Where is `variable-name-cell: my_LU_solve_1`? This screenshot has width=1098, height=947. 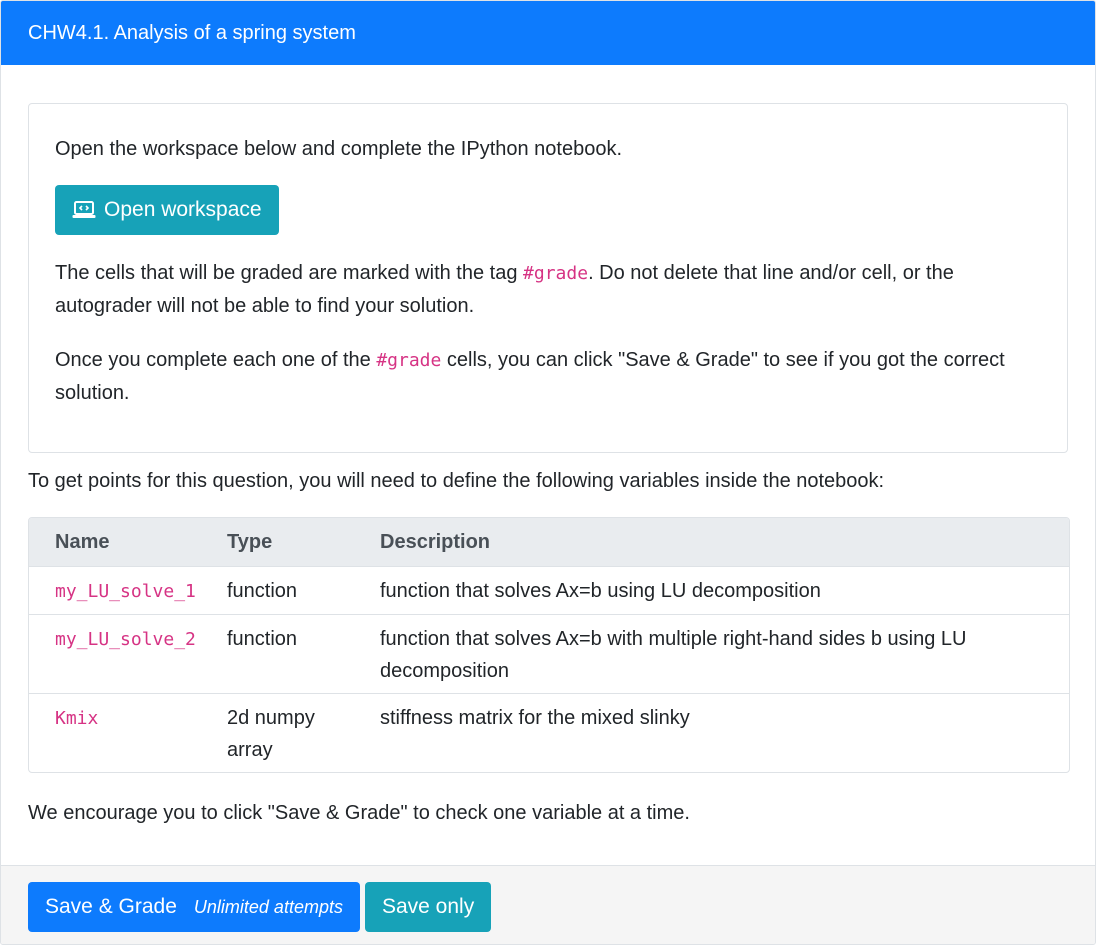
variable-name-cell: my_LU_solve_1 is located at coordinates (122, 591).